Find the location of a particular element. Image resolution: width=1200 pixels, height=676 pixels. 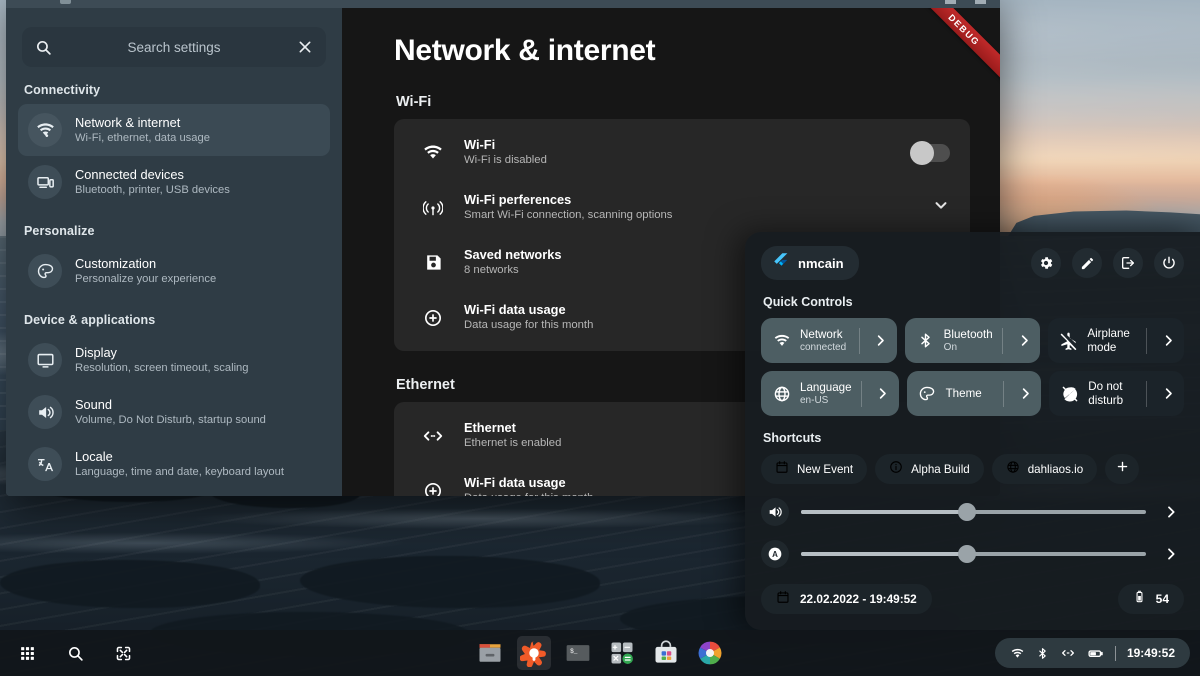

battery-icon is located at coordinates (1095, 653).